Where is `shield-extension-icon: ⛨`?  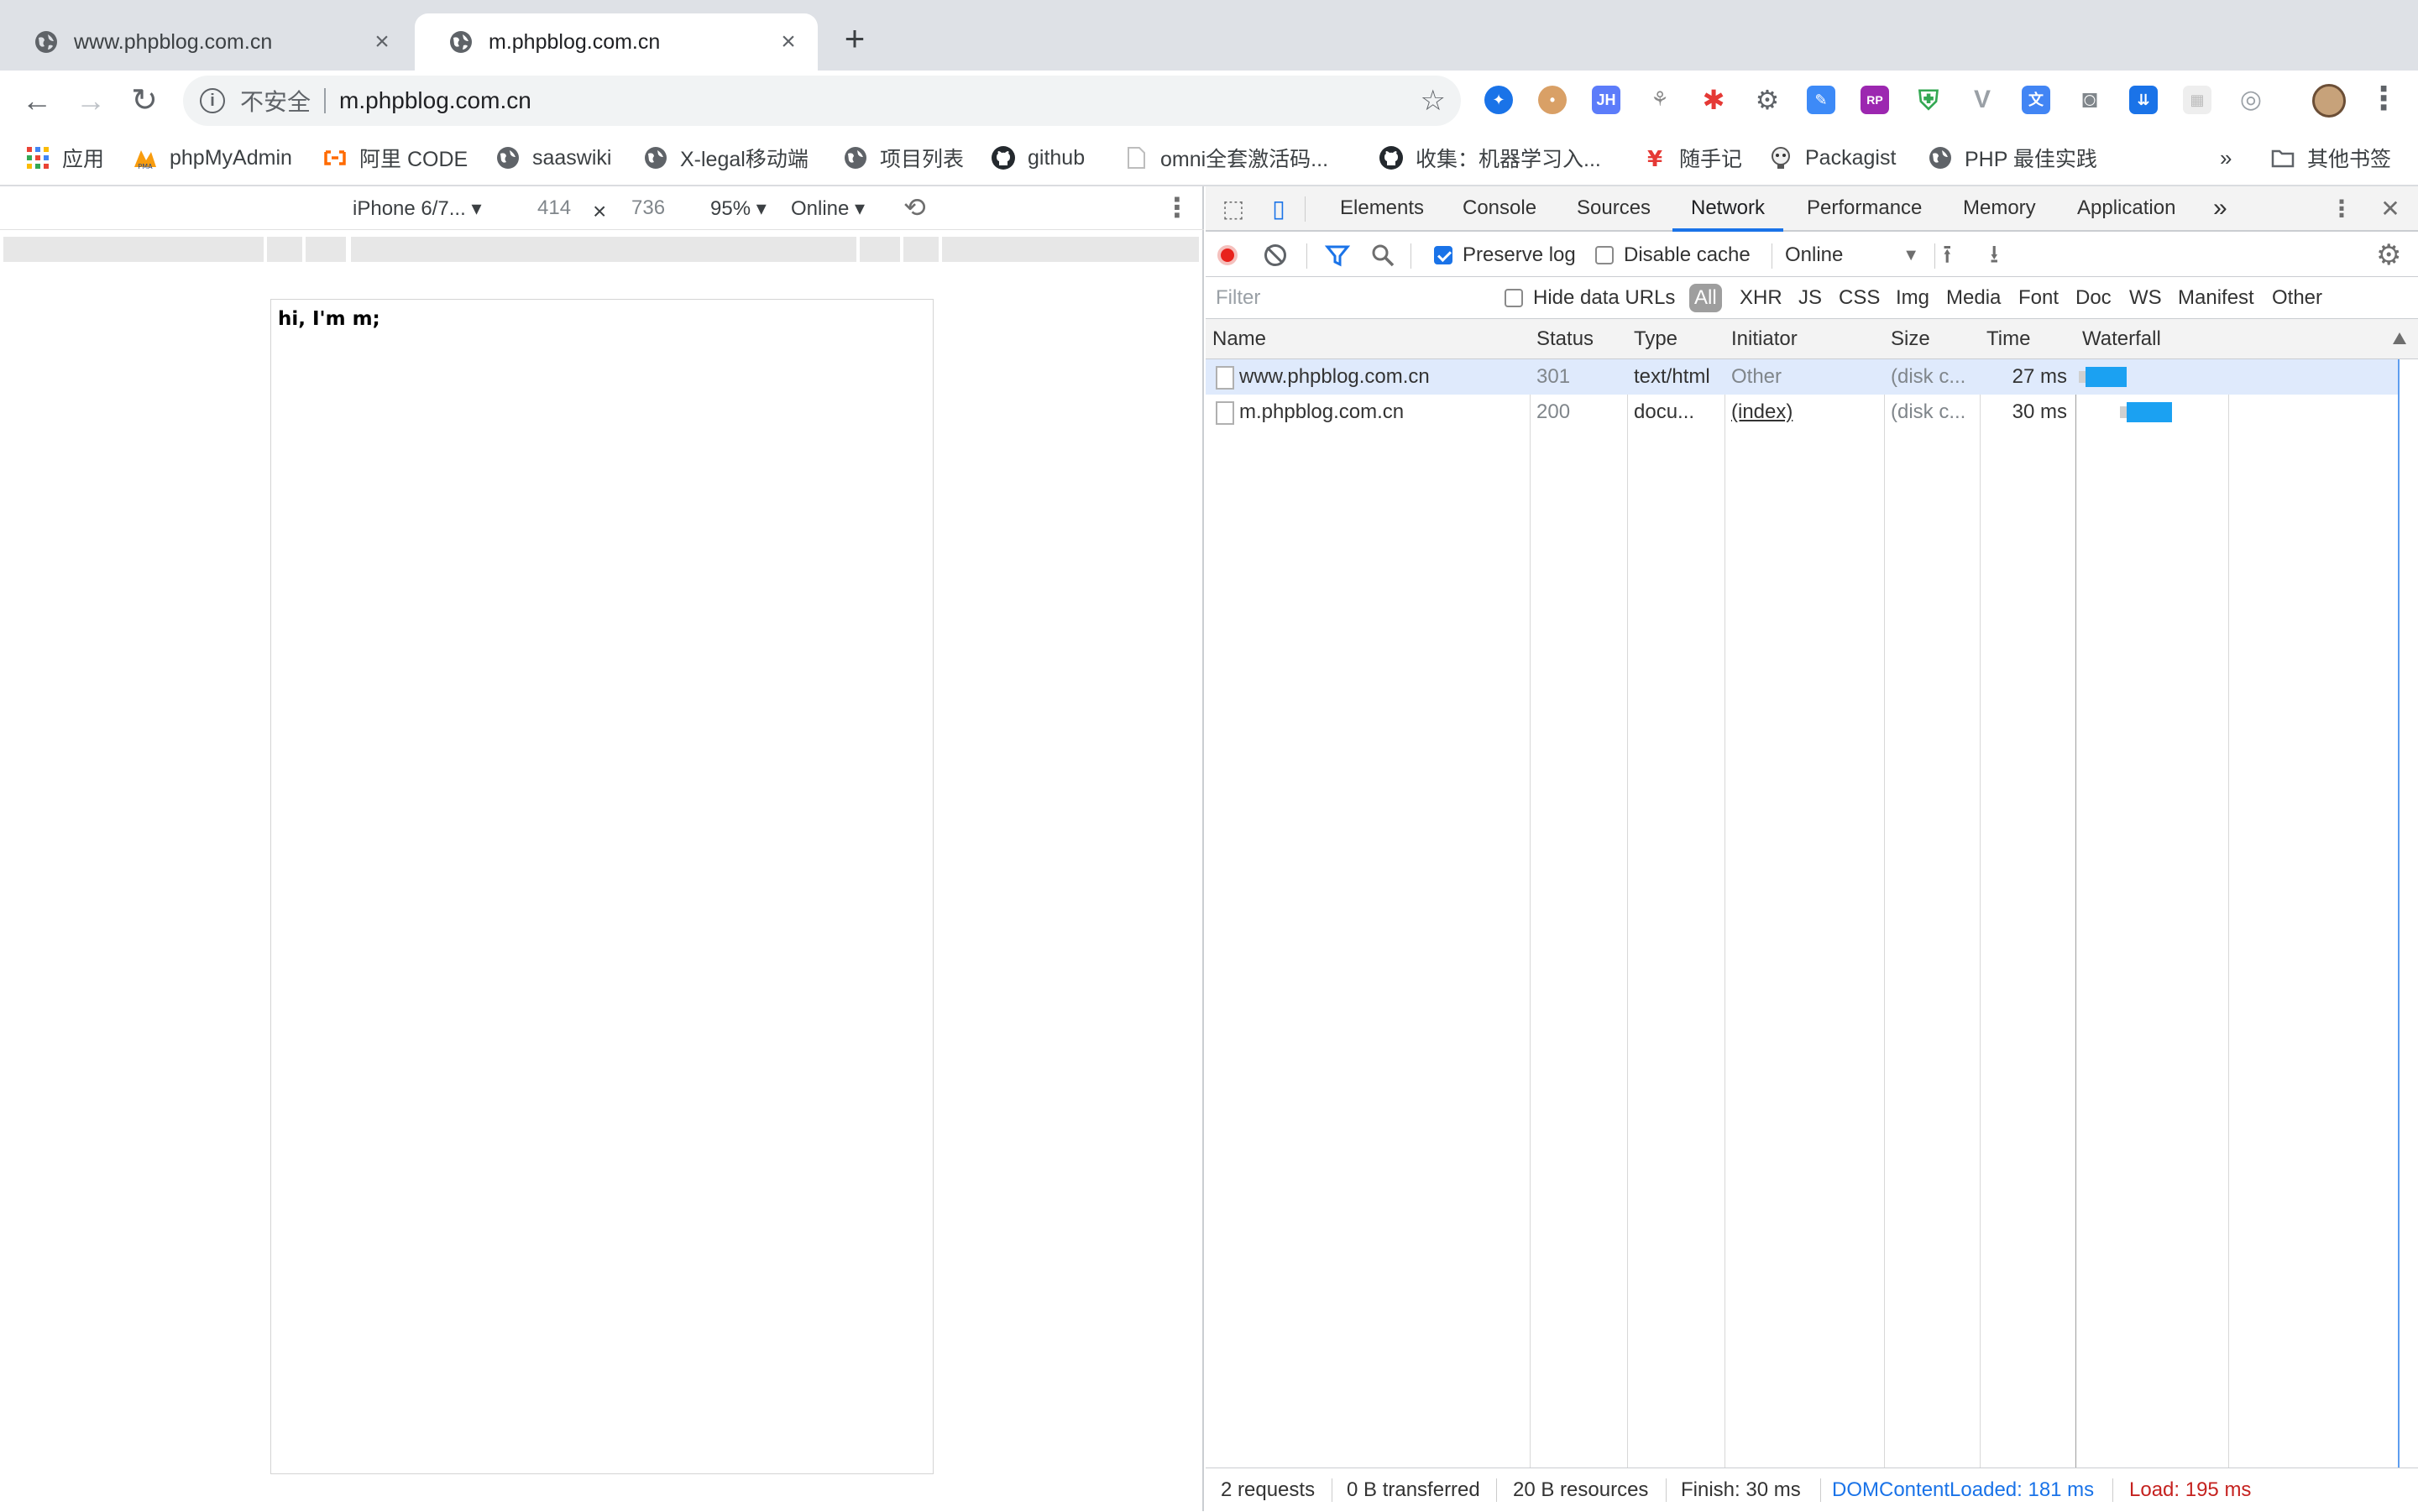
shield-extension-icon: ⛨ is located at coordinates (1928, 100).